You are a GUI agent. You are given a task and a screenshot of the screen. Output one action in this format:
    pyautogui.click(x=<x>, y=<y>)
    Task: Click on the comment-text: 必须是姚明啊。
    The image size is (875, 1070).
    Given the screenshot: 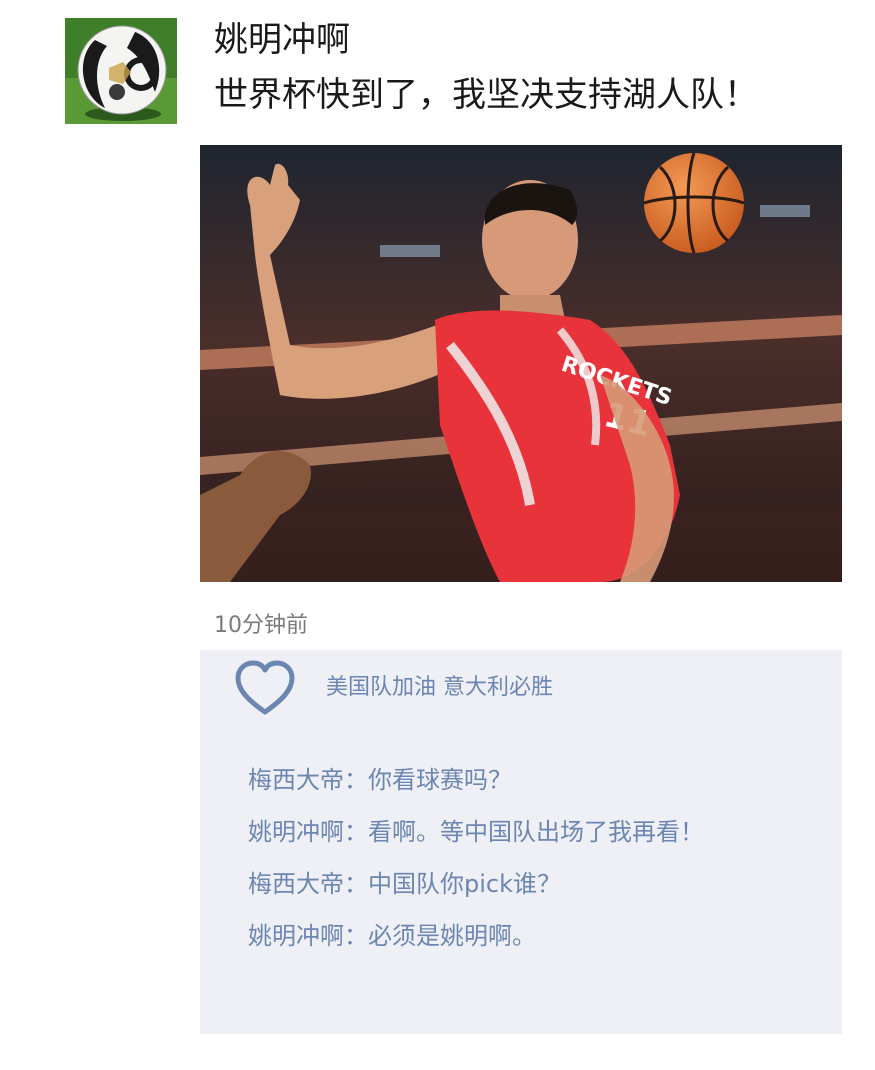 What is the action you would take?
    pyautogui.click(x=452, y=936)
    